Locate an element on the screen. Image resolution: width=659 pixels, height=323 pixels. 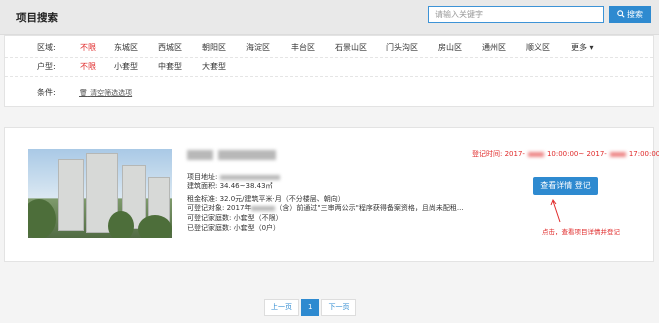
registerable-households: 可登记家庭数: 小套型（不限） is located at coordinates (235, 218).